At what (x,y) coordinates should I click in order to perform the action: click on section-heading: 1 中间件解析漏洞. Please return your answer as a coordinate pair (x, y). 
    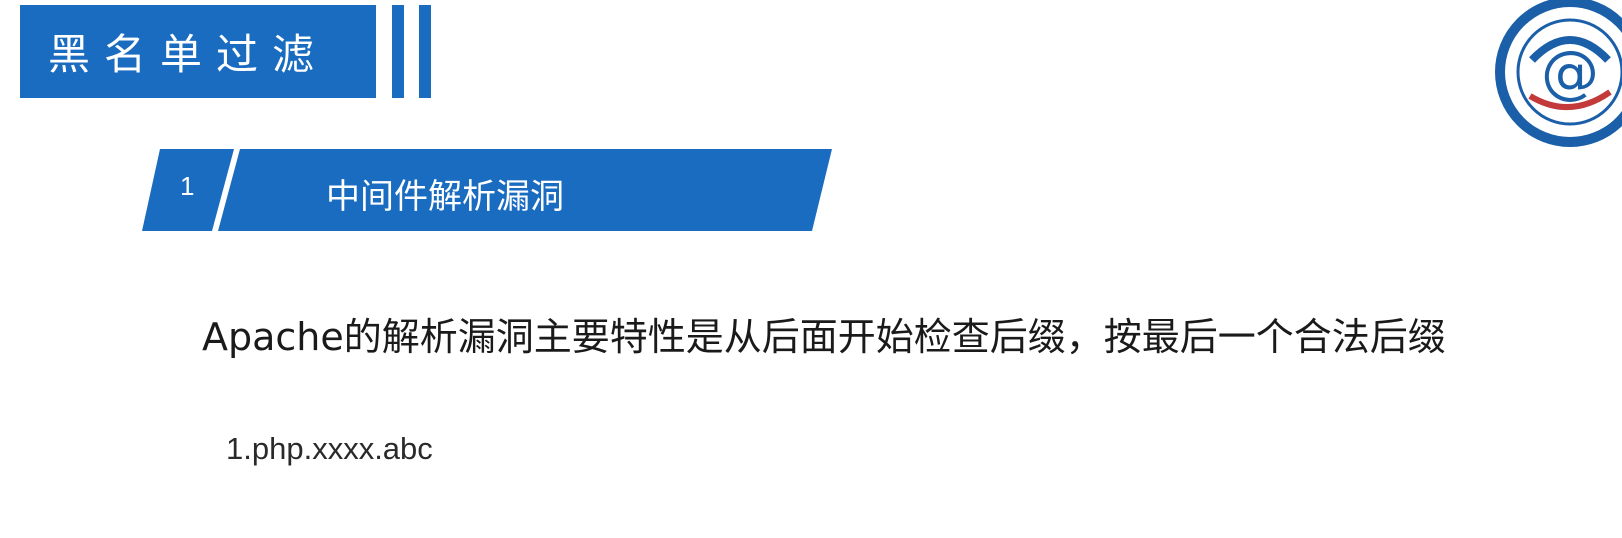
    Looking at the image, I should click on (487, 190).